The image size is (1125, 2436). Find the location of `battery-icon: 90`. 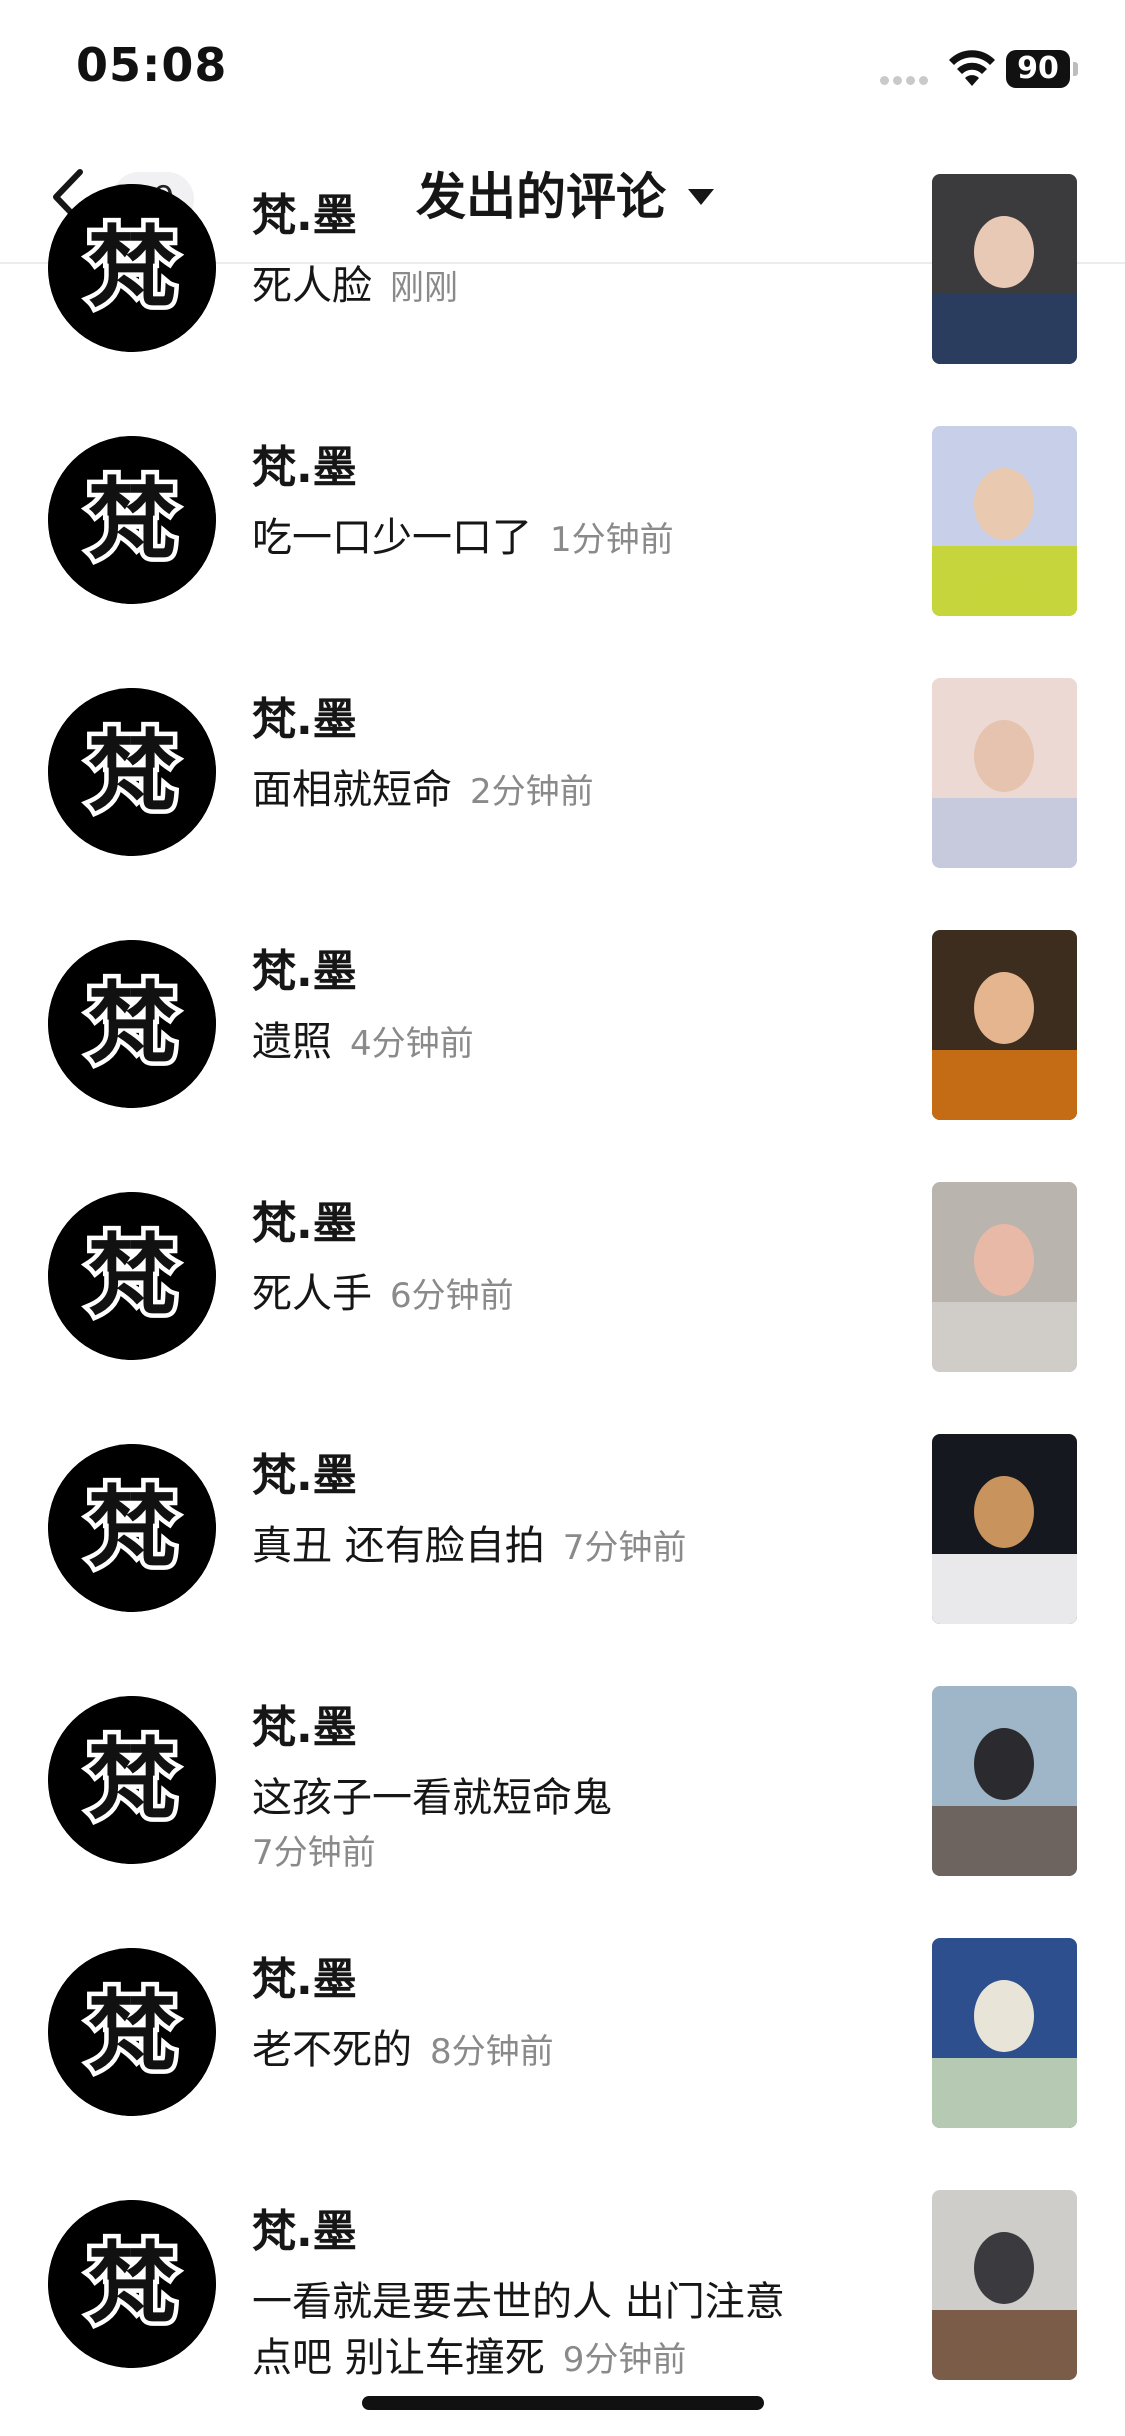

battery-icon: 90 is located at coordinates (1043, 69).